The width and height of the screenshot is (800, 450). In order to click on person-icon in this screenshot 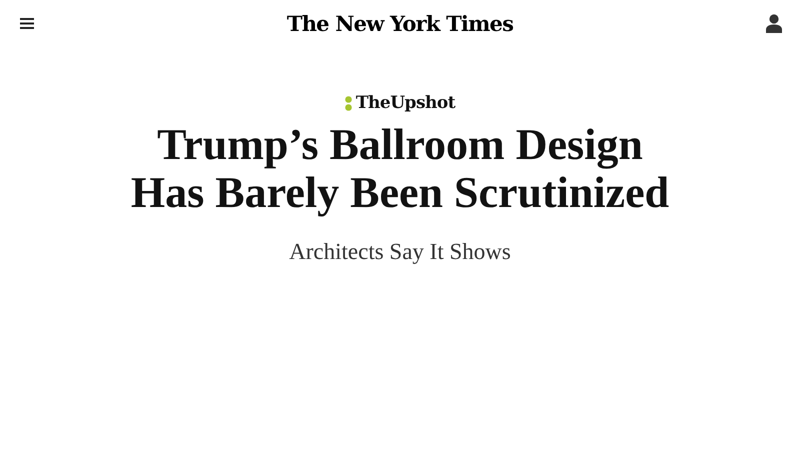, I will do `click(774, 23)`.